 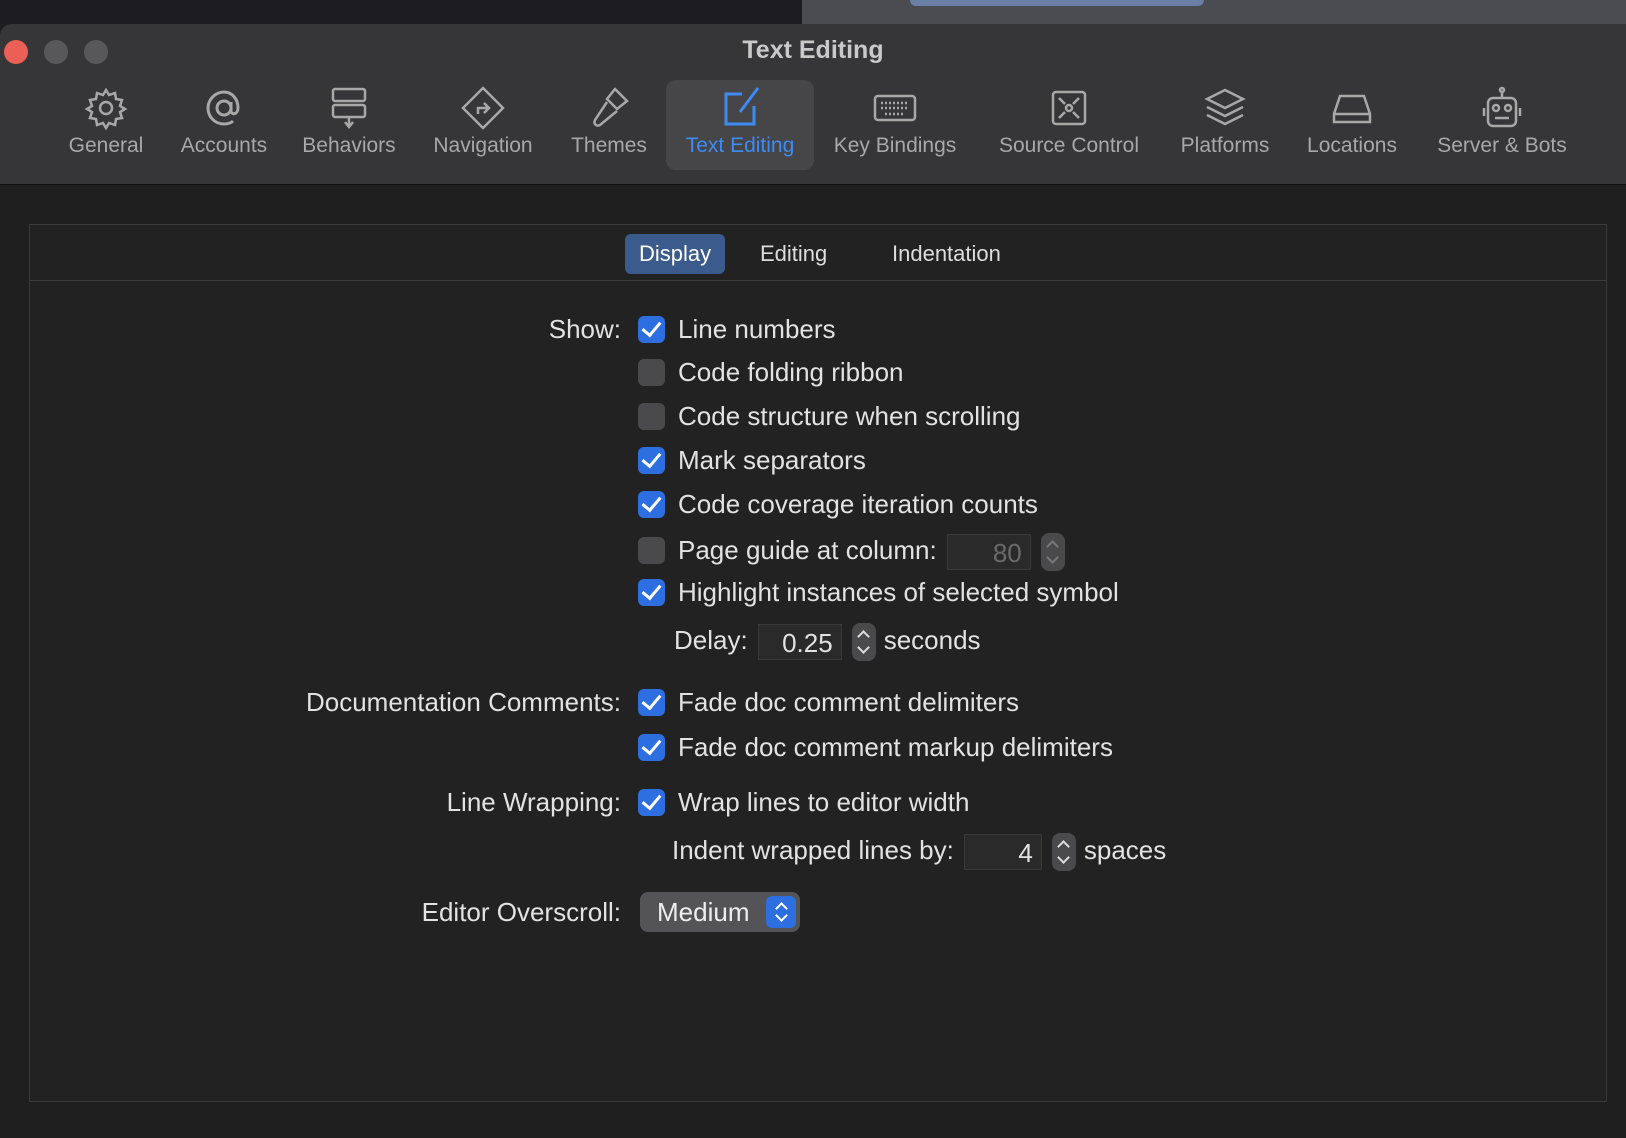 I want to click on toolbar-label: Source Control, so click(x=1069, y=145).